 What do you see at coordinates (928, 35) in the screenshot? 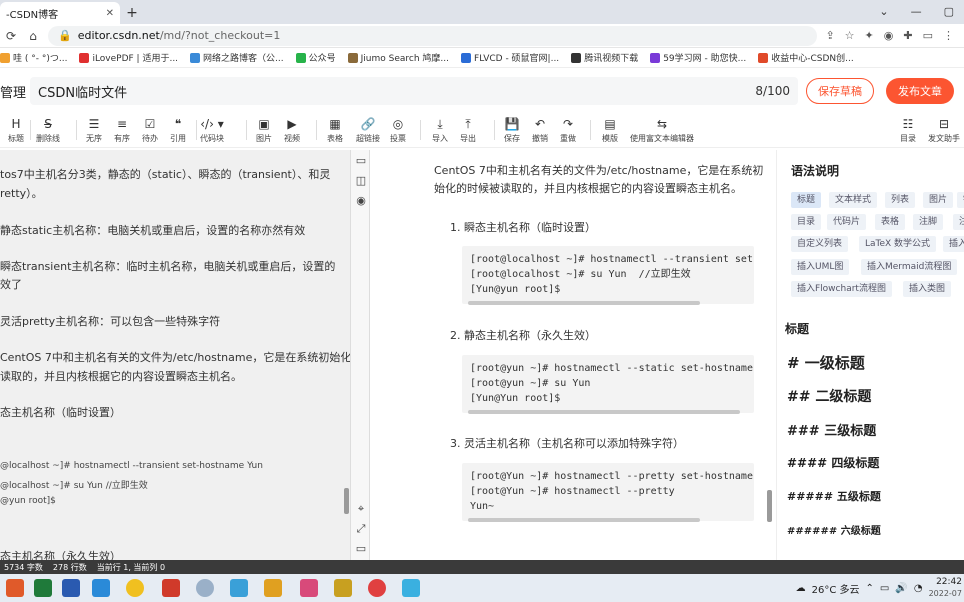
I see `window-icon: ▭` at bounding box center [928, 35].